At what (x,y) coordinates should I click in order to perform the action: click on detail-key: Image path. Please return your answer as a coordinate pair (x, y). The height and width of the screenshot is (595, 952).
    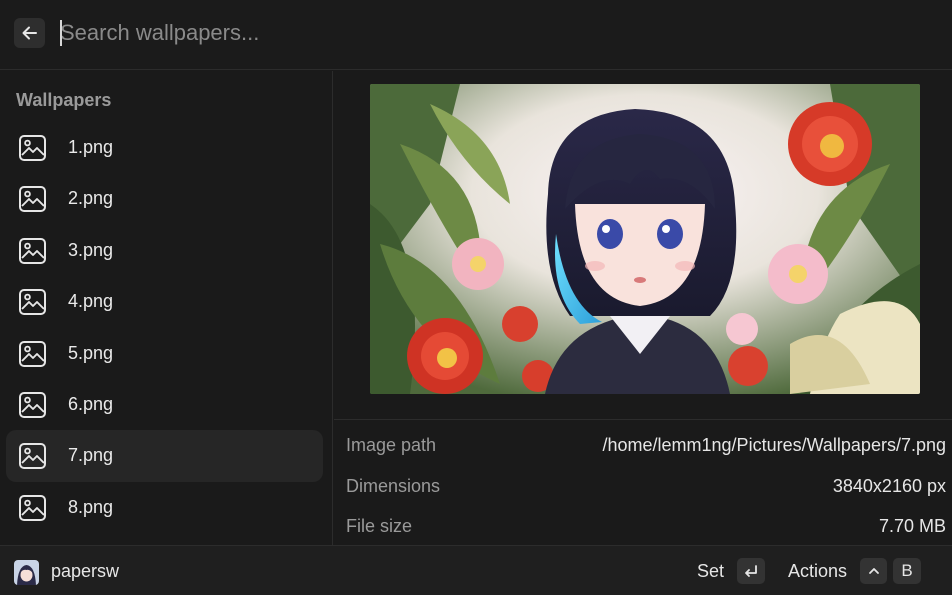
    Looking at the image, I should click on (391, 445).